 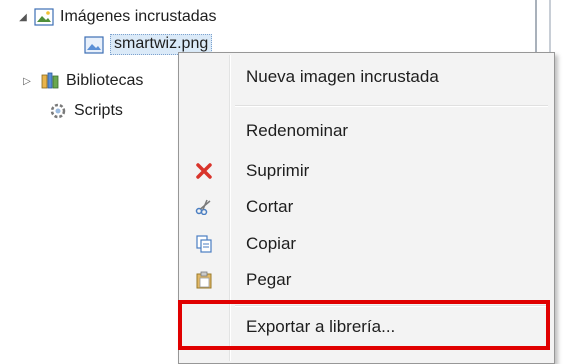 I want to click on expand-arrow-icon: ◢, so click(x=23, y=17).